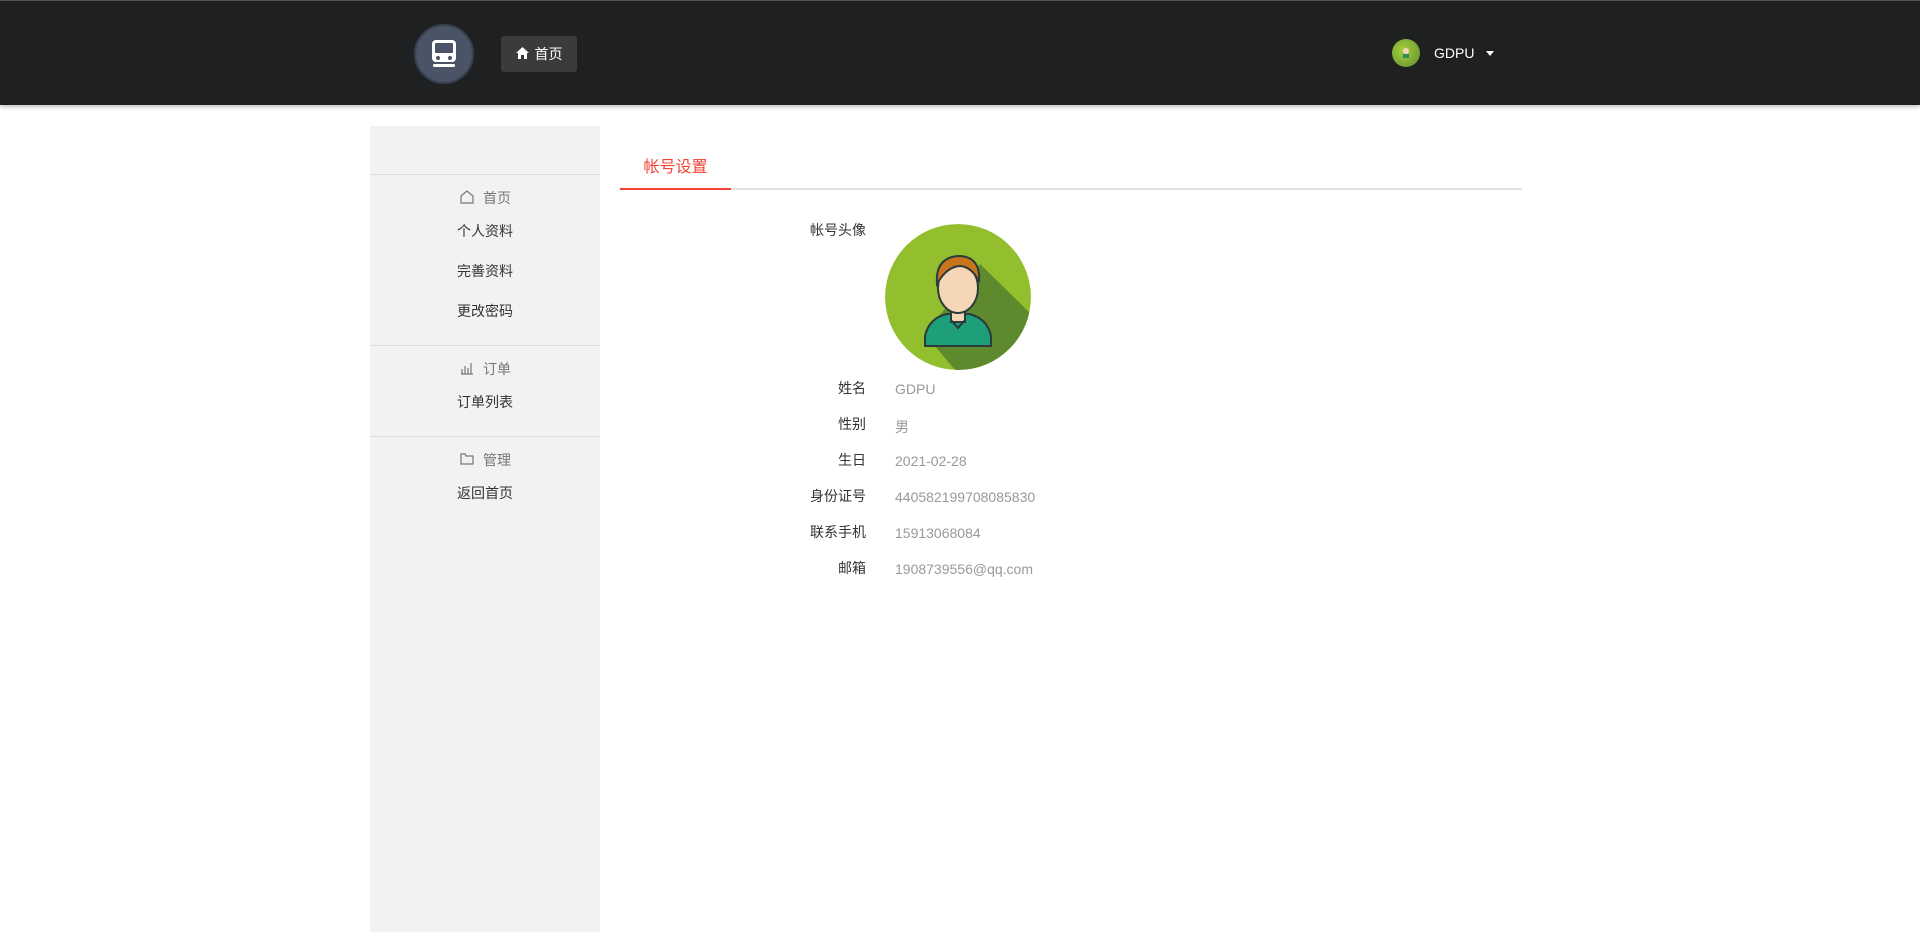 Image resolution: width=1920 pixels, height=937 pixels. What do you see at coordinates (485, 402) in the screenshot?
I see `sidebar-item-order-list: 订单列表` at bounding box center [485, 402].